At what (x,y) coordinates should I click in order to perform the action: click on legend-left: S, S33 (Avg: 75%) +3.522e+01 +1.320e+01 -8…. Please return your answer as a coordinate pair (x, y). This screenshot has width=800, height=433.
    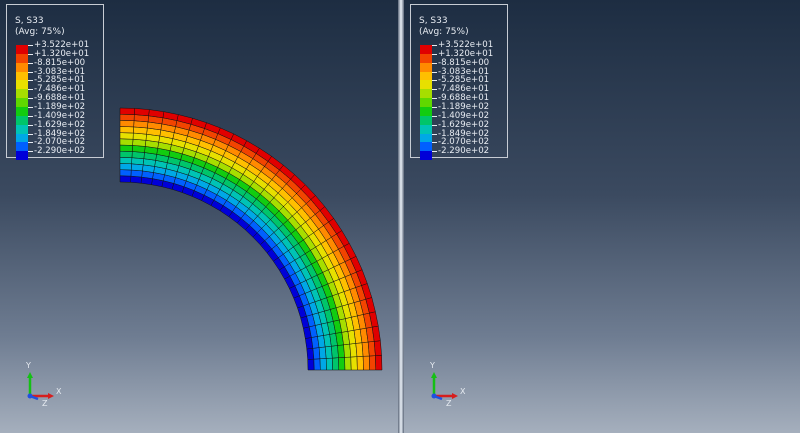
    Looking at the image, I should click on (55, 82).